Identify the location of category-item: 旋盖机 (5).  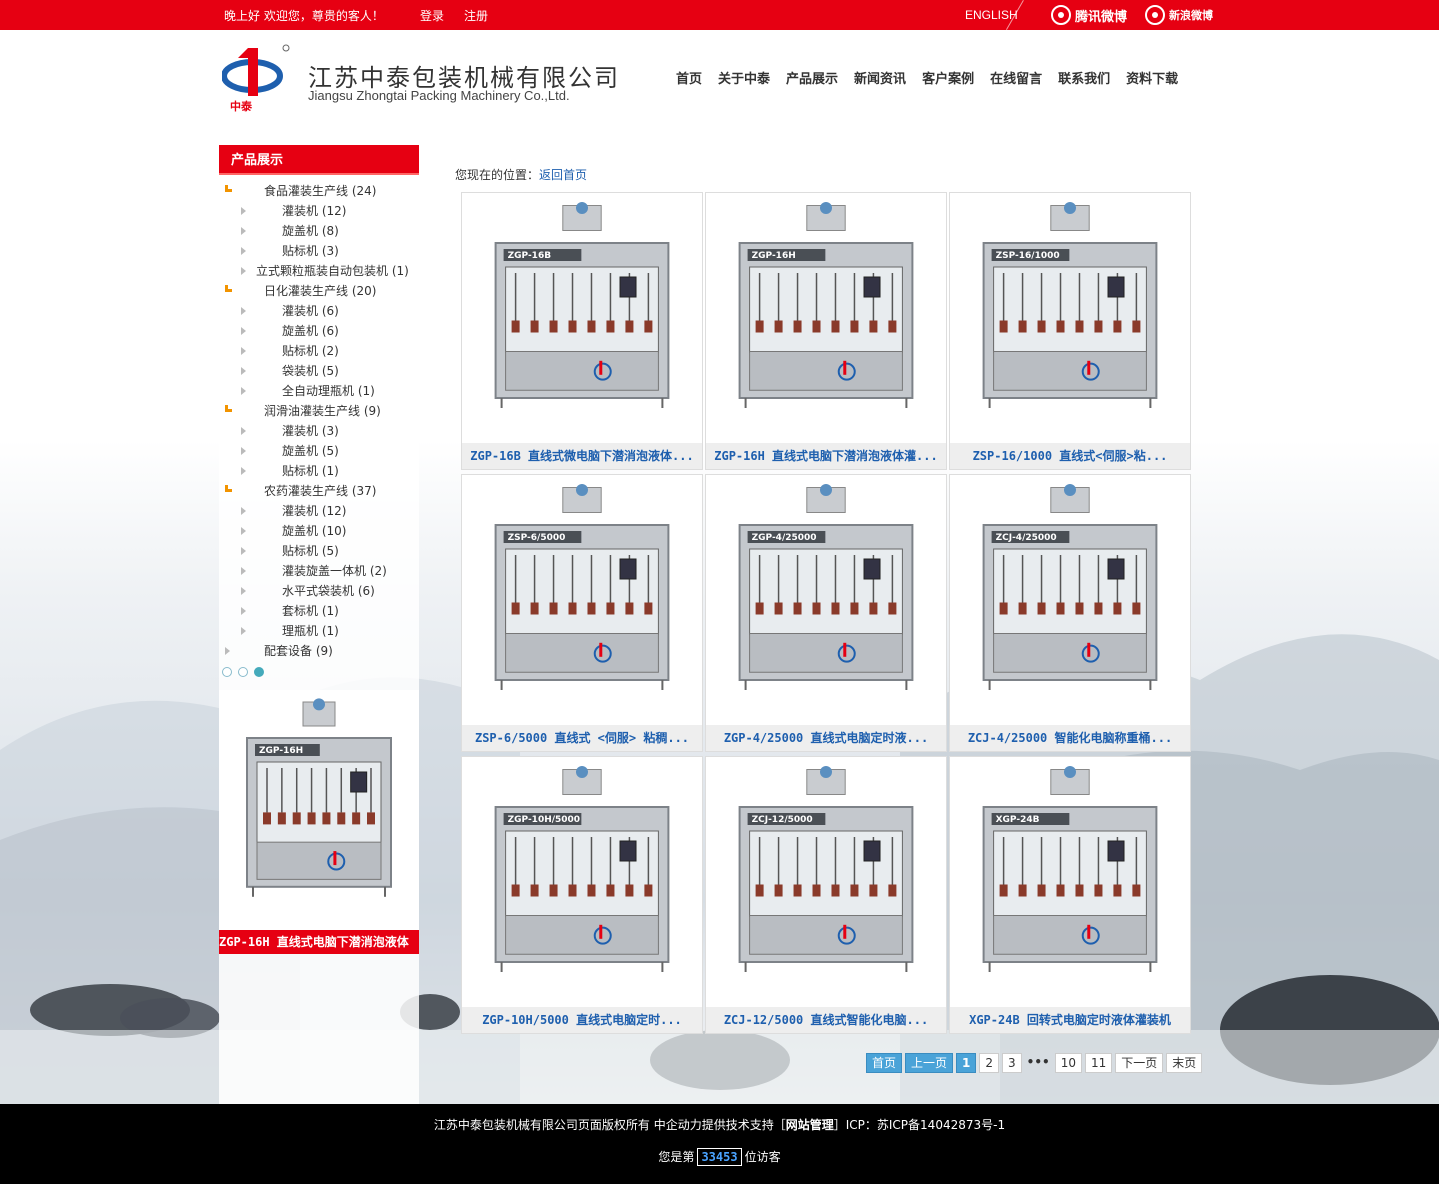
(319, 451).